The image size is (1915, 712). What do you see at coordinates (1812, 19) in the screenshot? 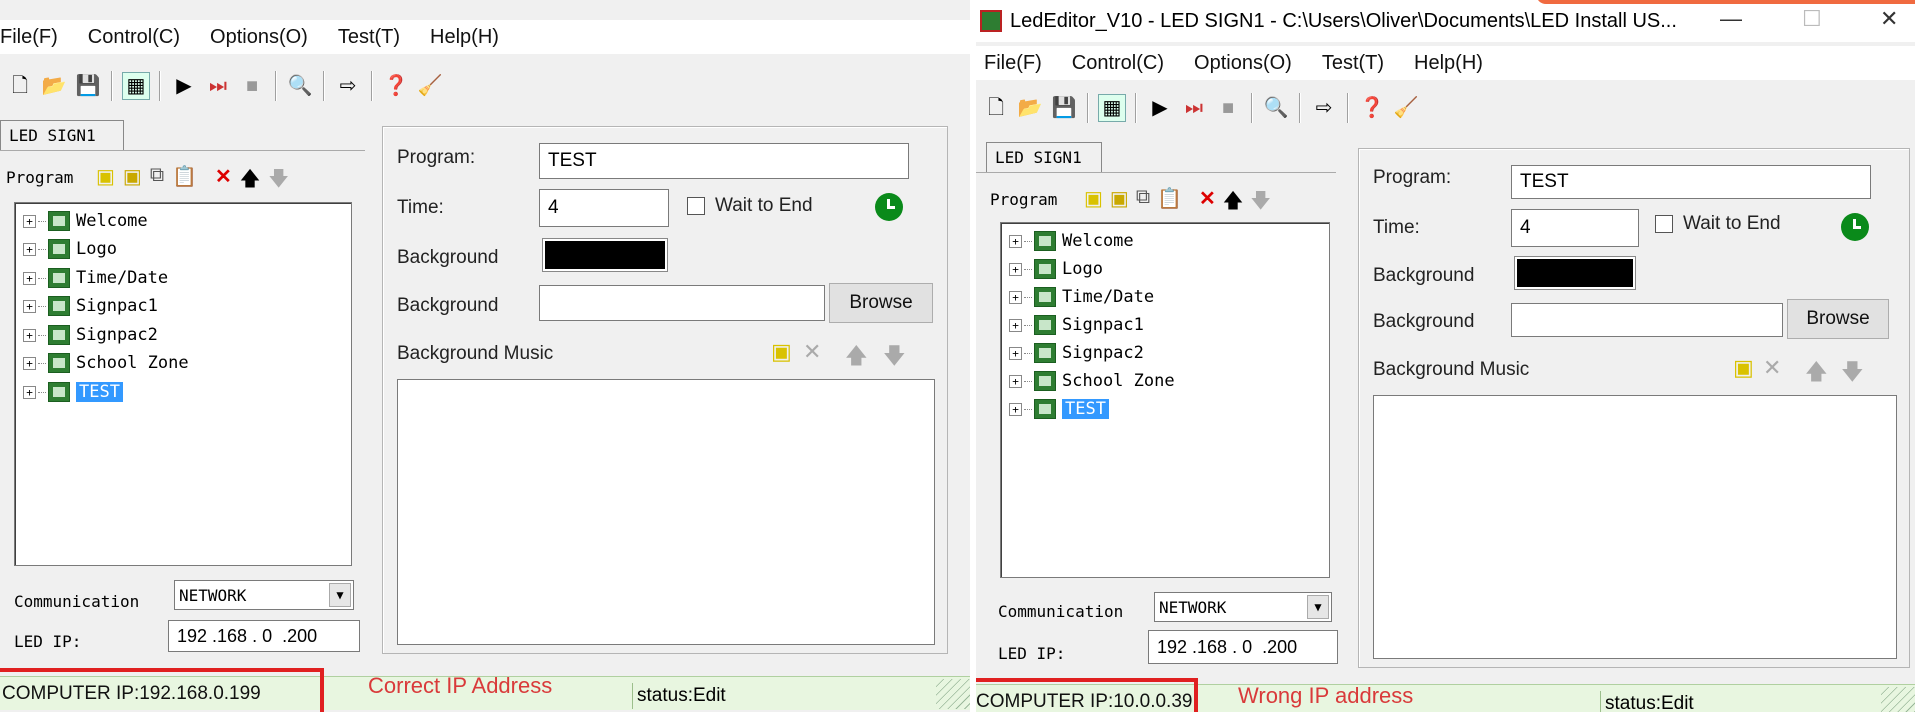
I see `maximize-icon: ☐` at bounding box center [1812, 19].